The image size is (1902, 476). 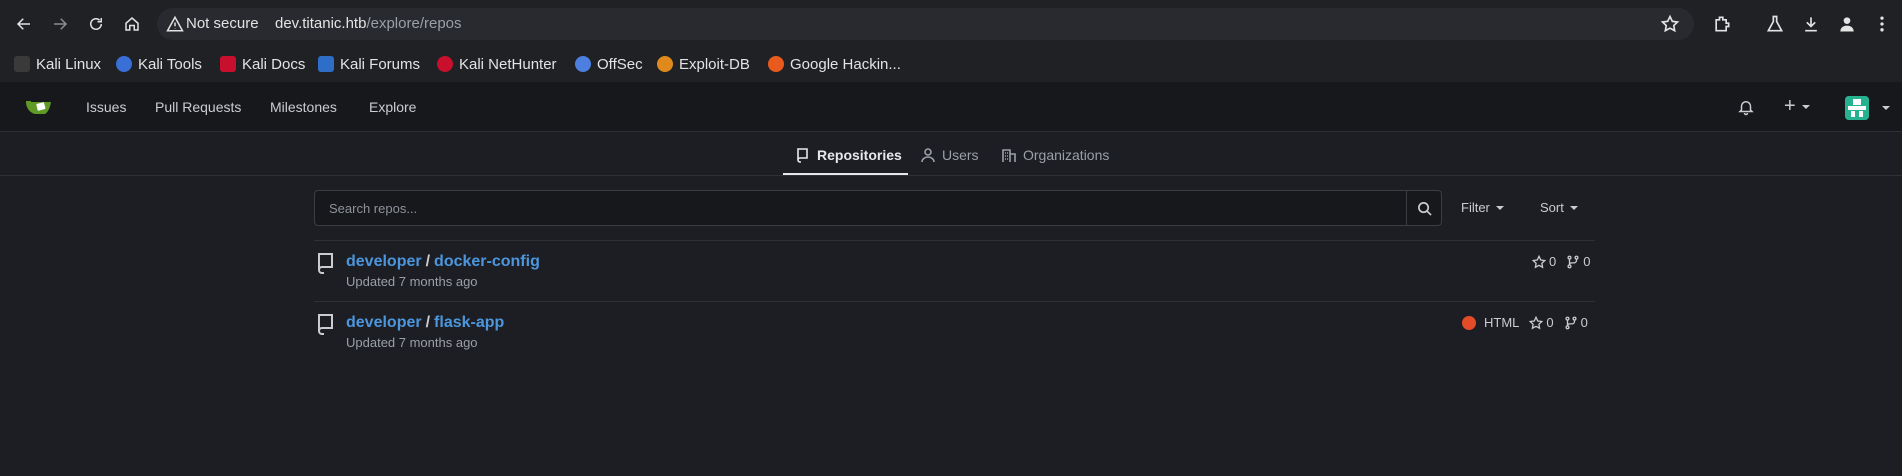 What do you see at coordinates (170, 64) in the screenshot?
I see `bookmark-label: Kali Tools` at bounding box center [170, 64].